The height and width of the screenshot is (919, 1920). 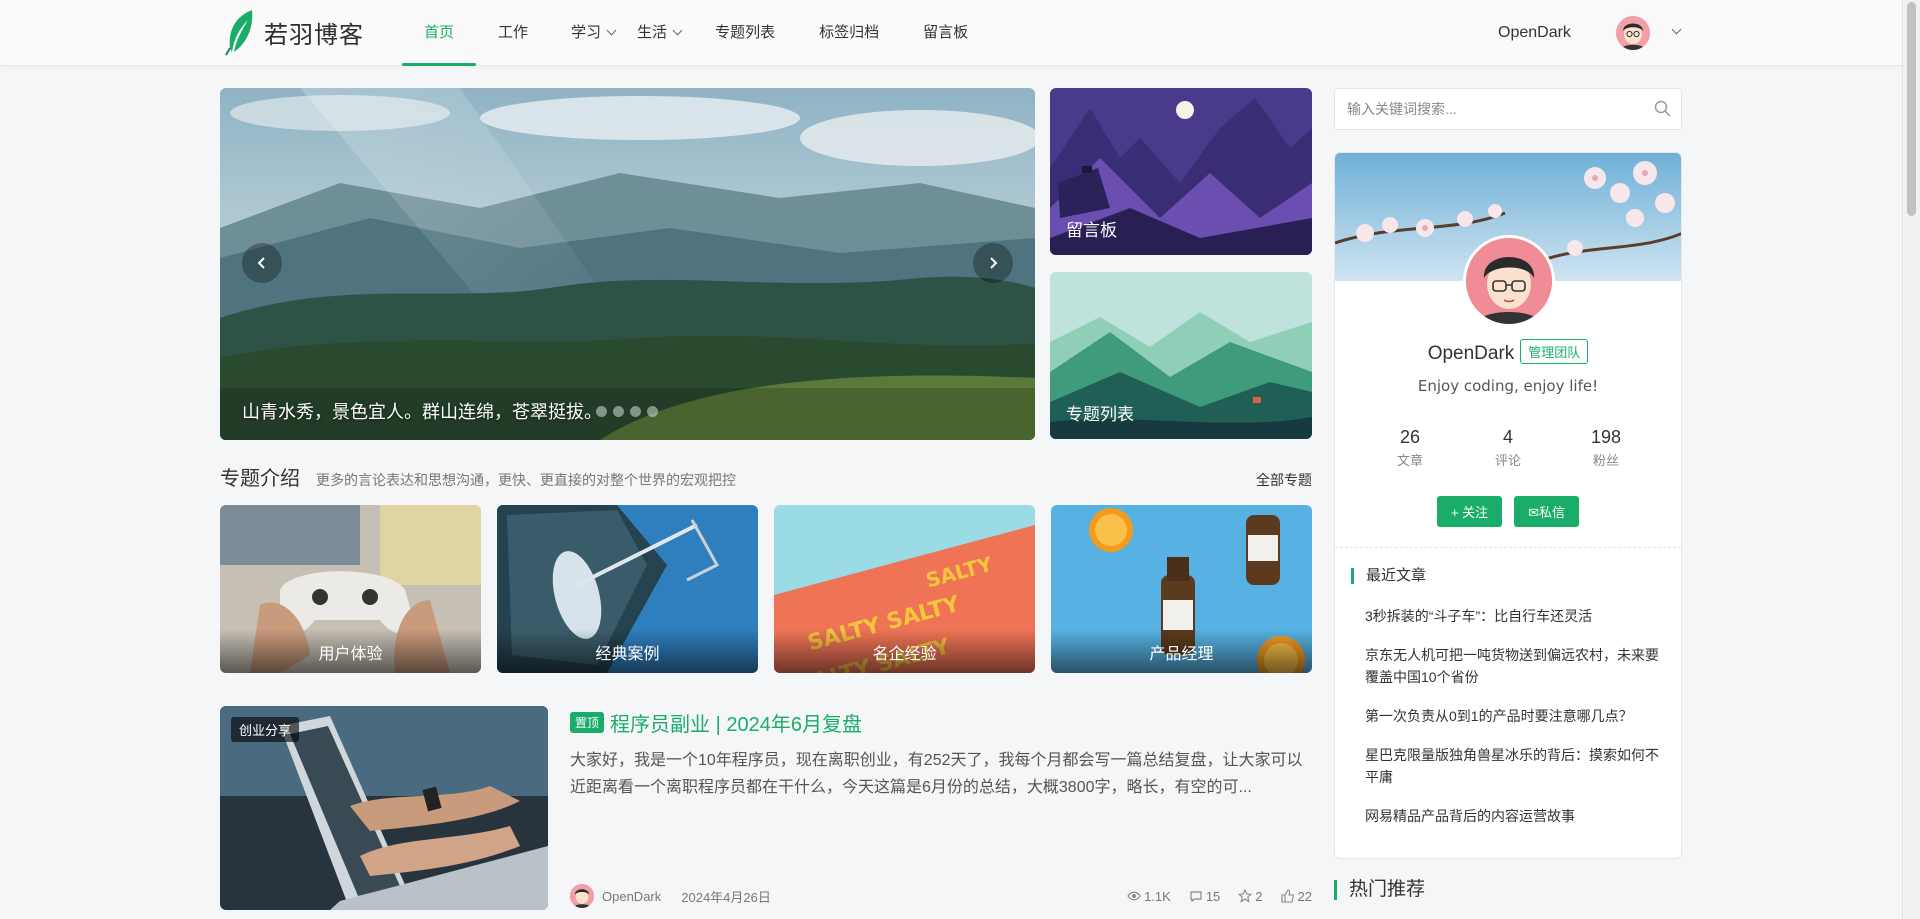 I want to click on nav-label: 留言板, so click(x=946, y=32).